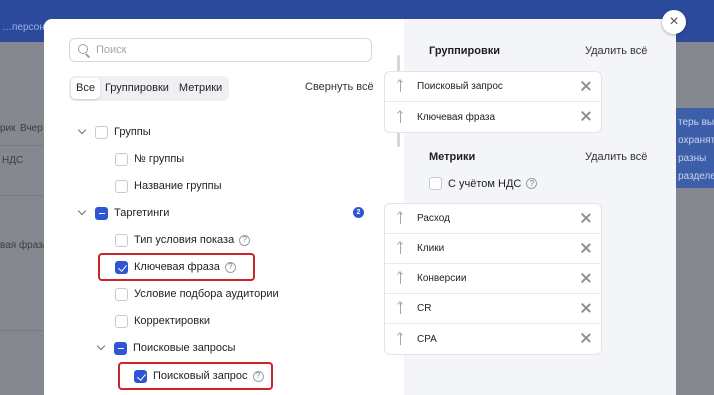 The height and width of the screenshot is (395, 714). I want to click on selected-count-badge: 2, so click(358, 212).